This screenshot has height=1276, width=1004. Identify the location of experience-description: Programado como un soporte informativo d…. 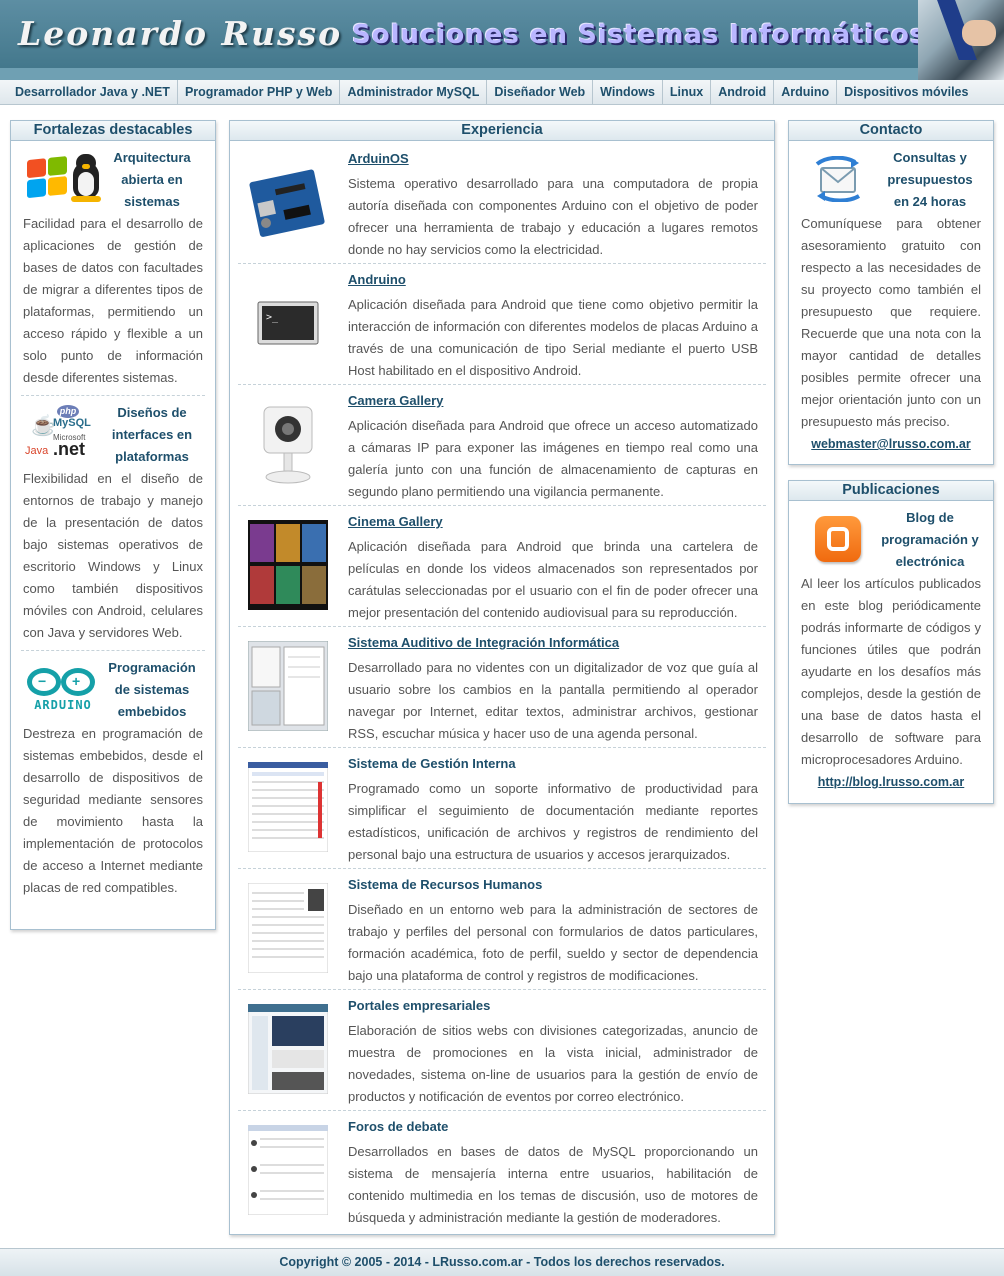
(553, 821).